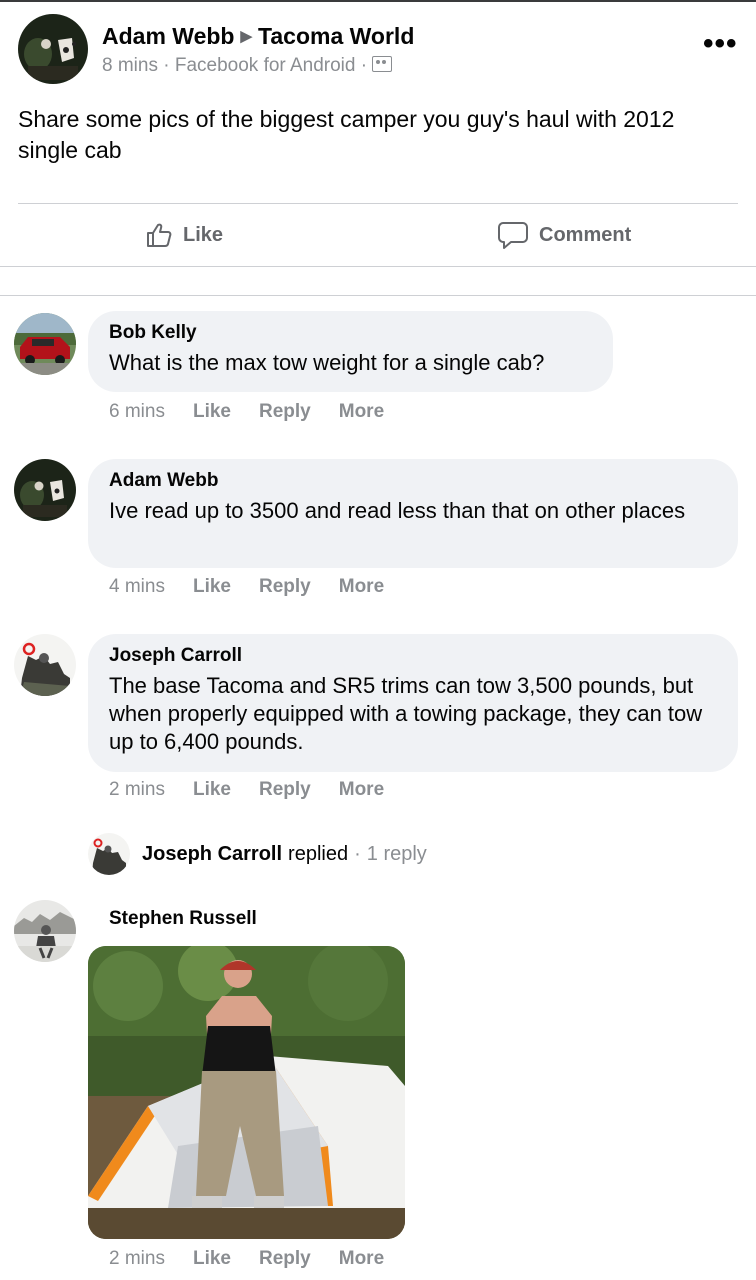 This screenshot has width=756, height=1280. Describe the element at coordinates (159, 235) in the screenshot. I see `thumbs-up-icon` at that location.